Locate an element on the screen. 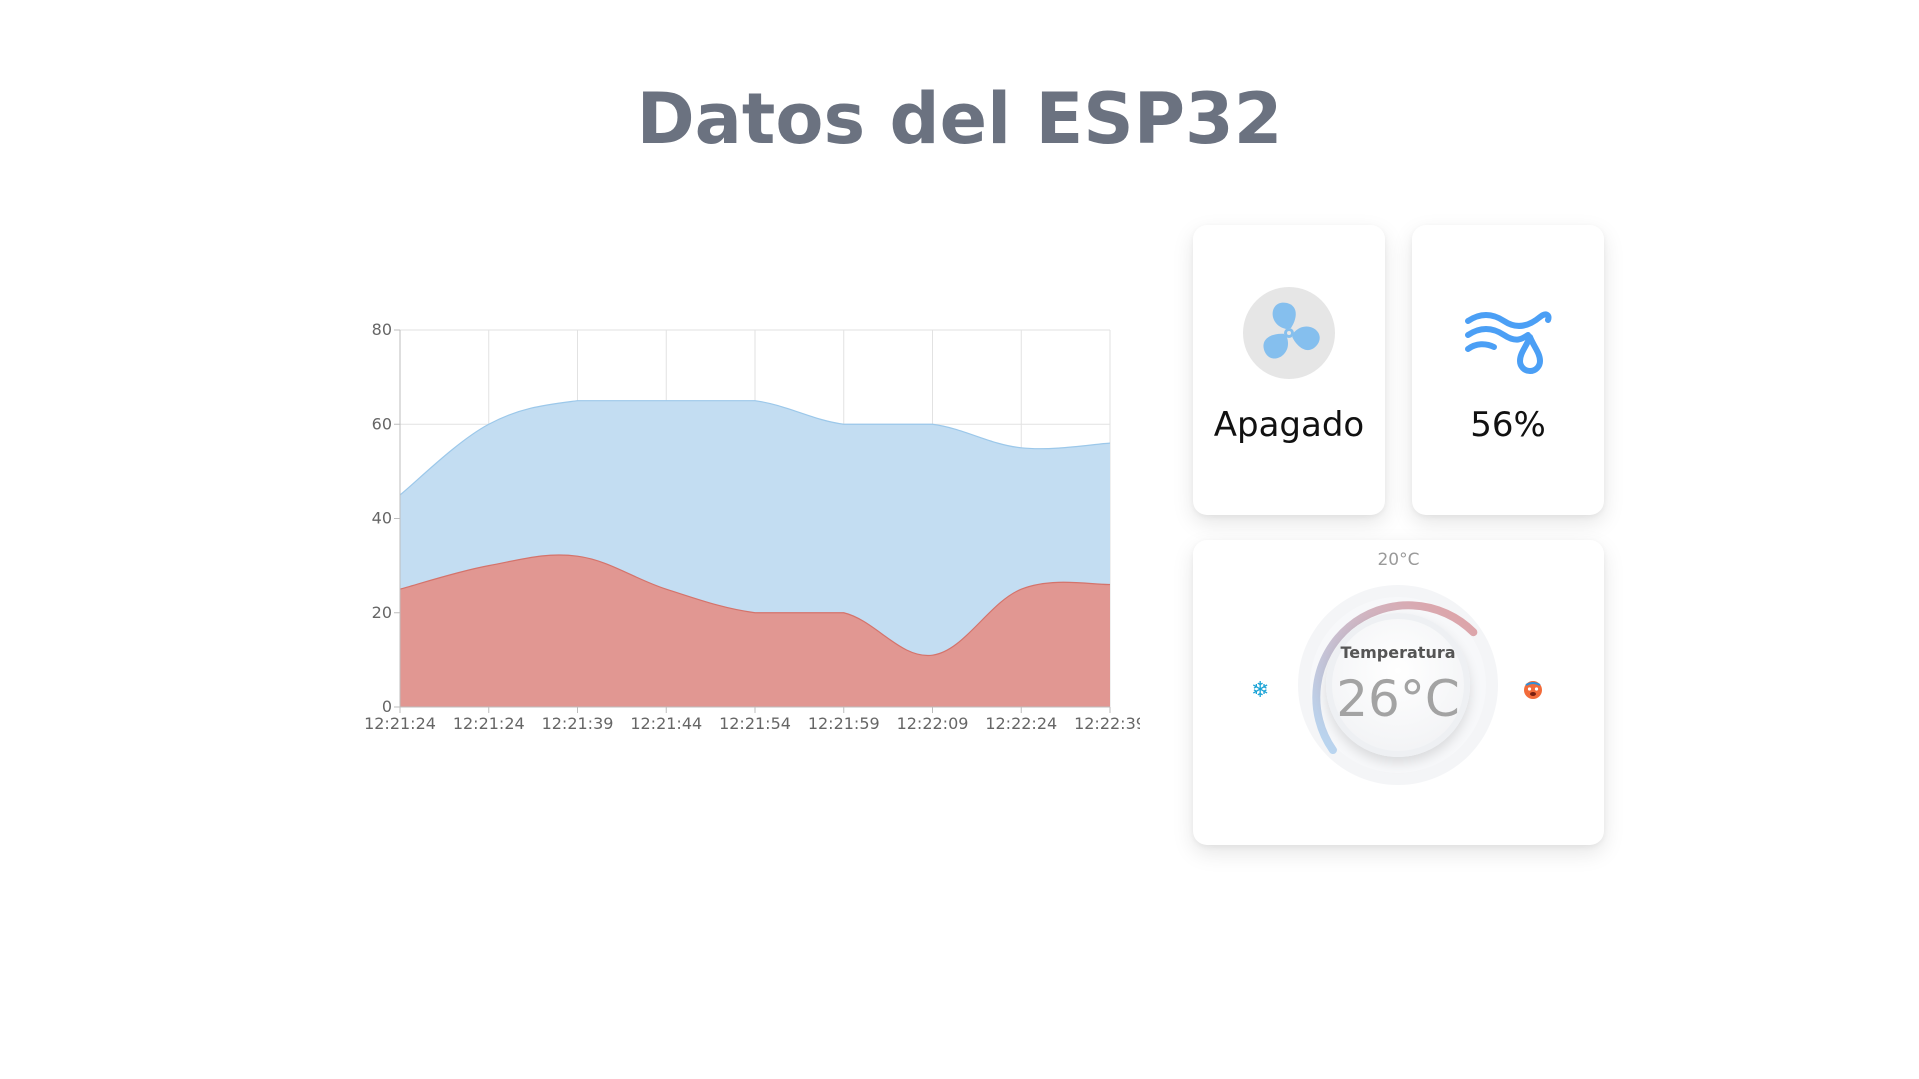 Image resolution: width=1919 pixels, height=1079 pixels. temperature-card: 20°C ❄ Temperatura 26°C is located at coordinates (1398, 692).